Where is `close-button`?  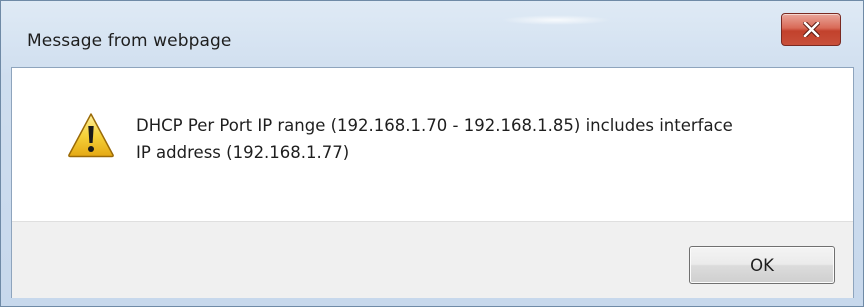 close-button is located at coordinates (811, 29).